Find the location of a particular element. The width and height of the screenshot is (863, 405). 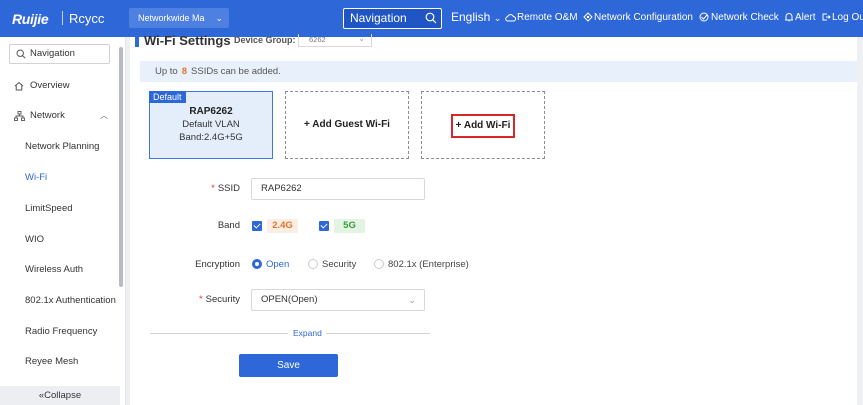

search-icon is located at coordinates (21, 54).